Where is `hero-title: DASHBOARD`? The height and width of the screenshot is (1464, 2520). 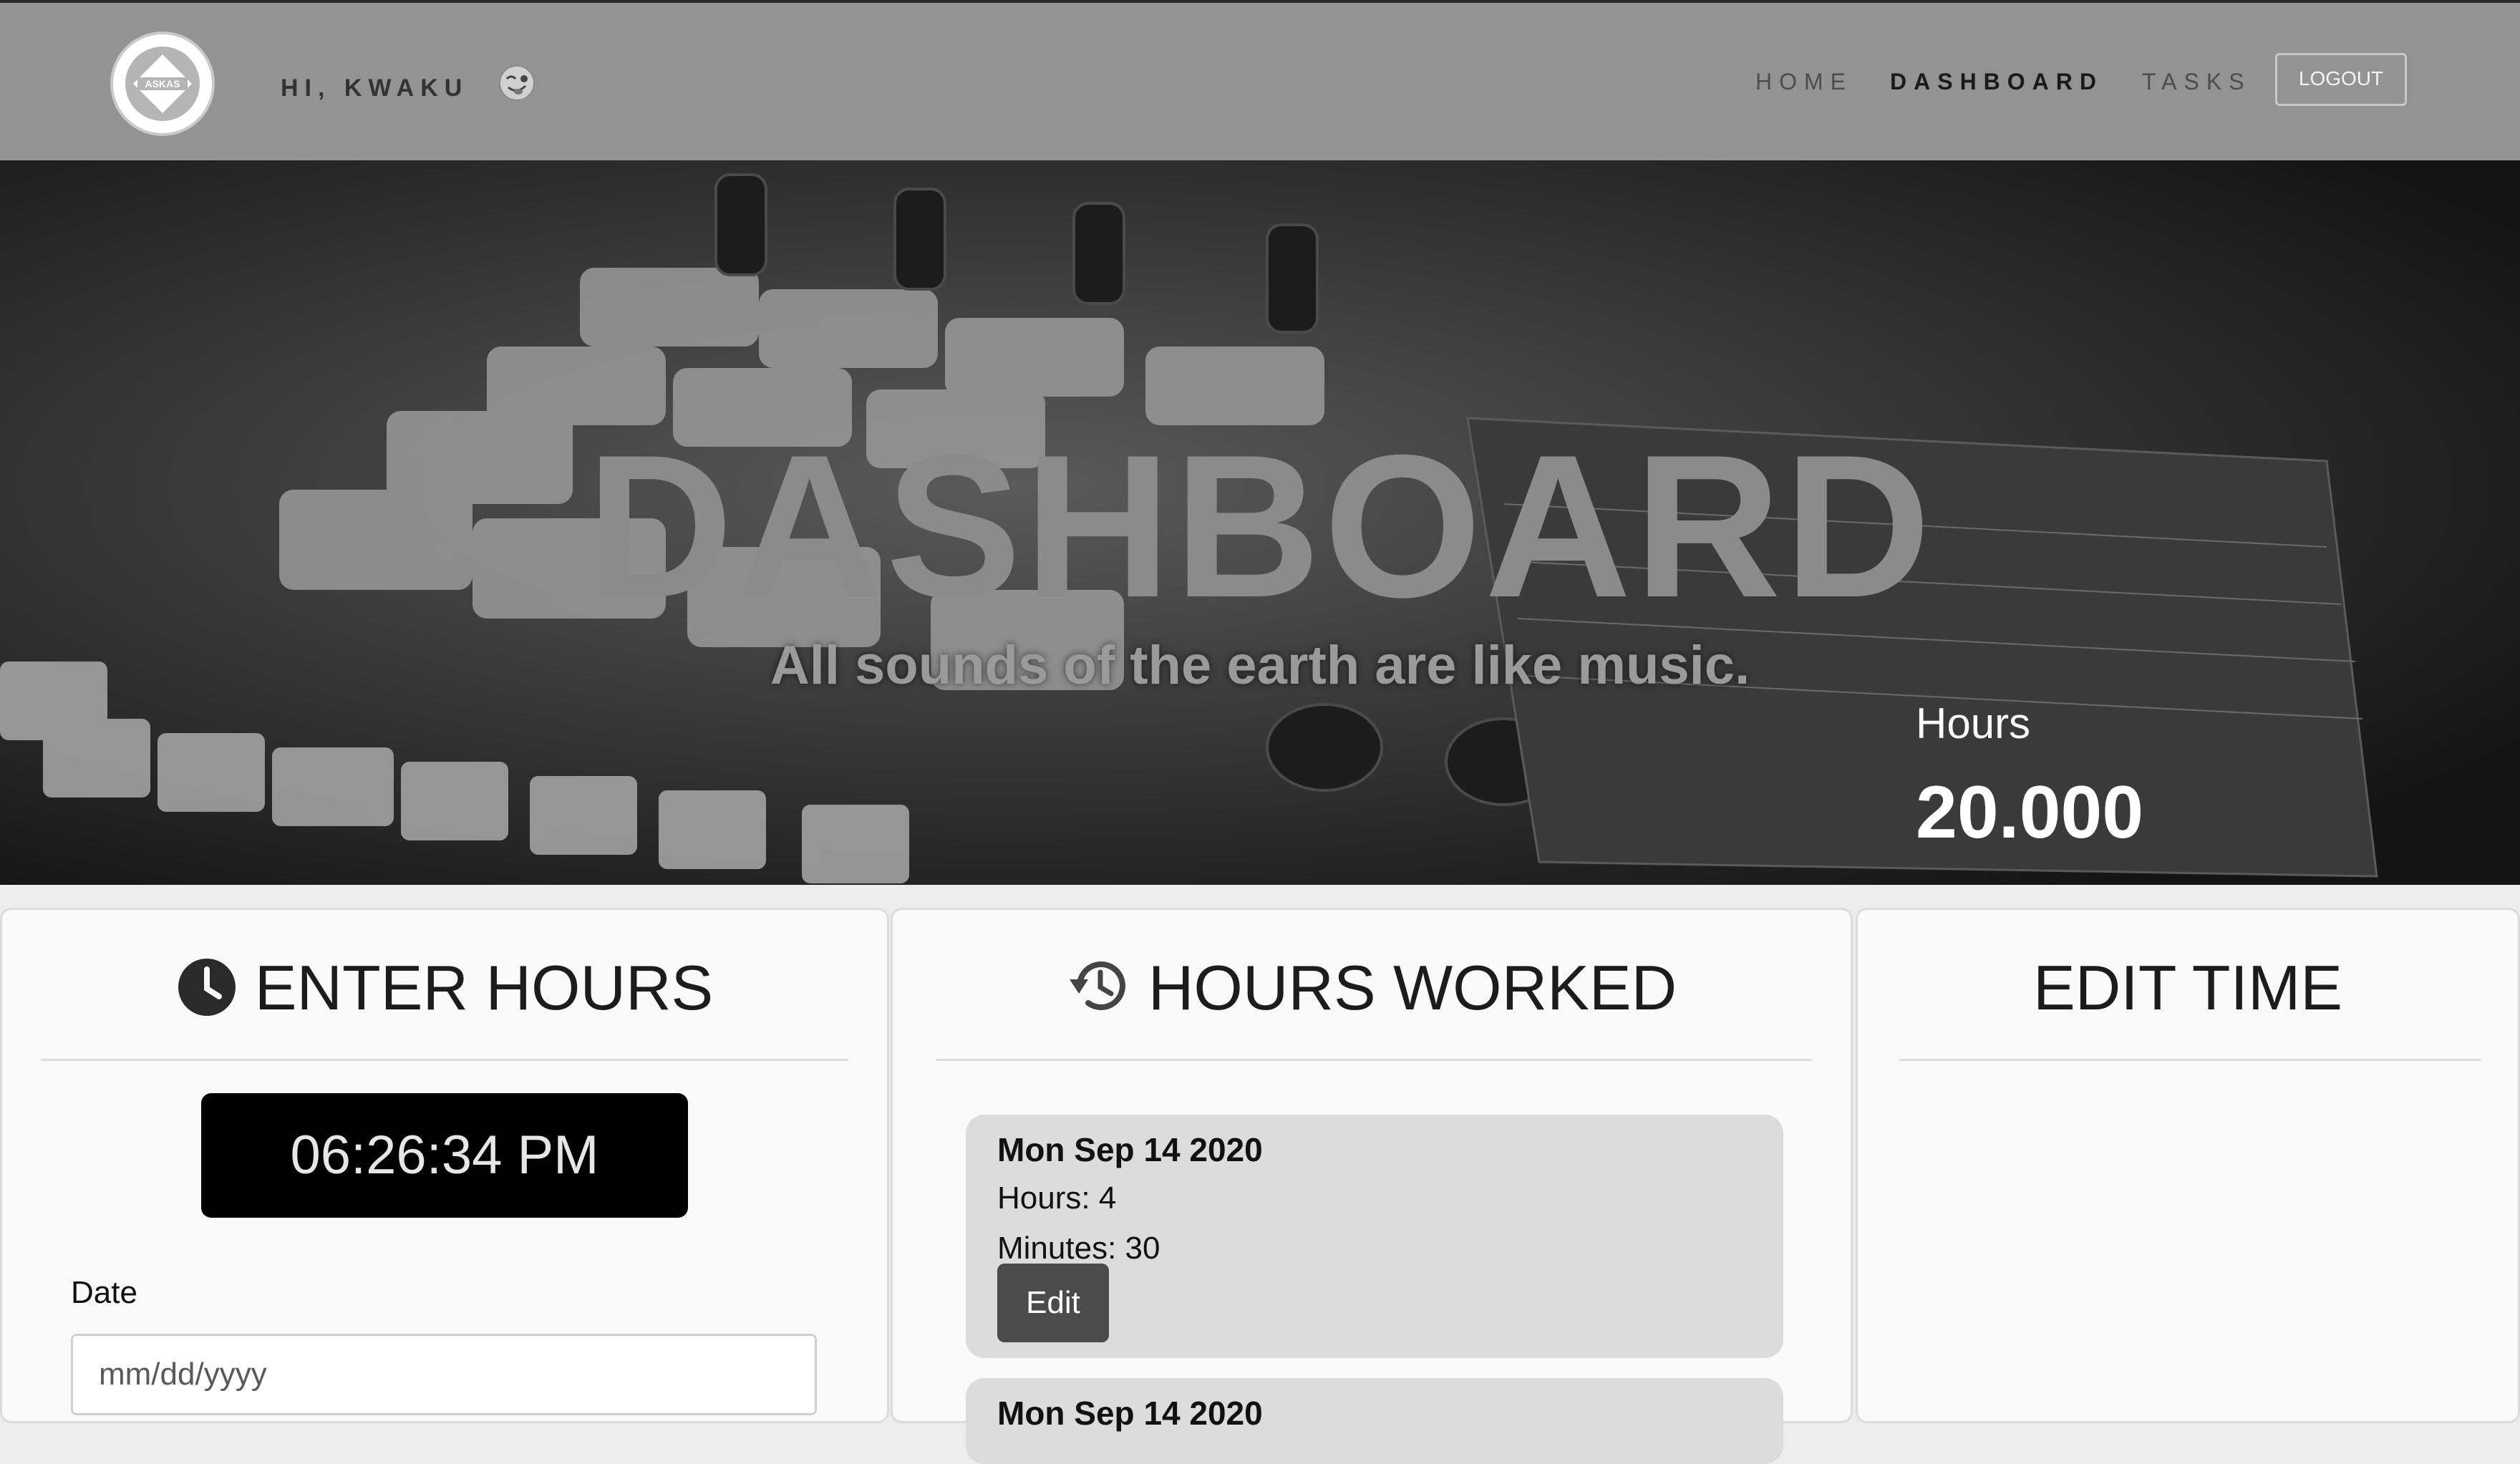
hero-title: DASHBOARD is located at coordinates (1260, 526).